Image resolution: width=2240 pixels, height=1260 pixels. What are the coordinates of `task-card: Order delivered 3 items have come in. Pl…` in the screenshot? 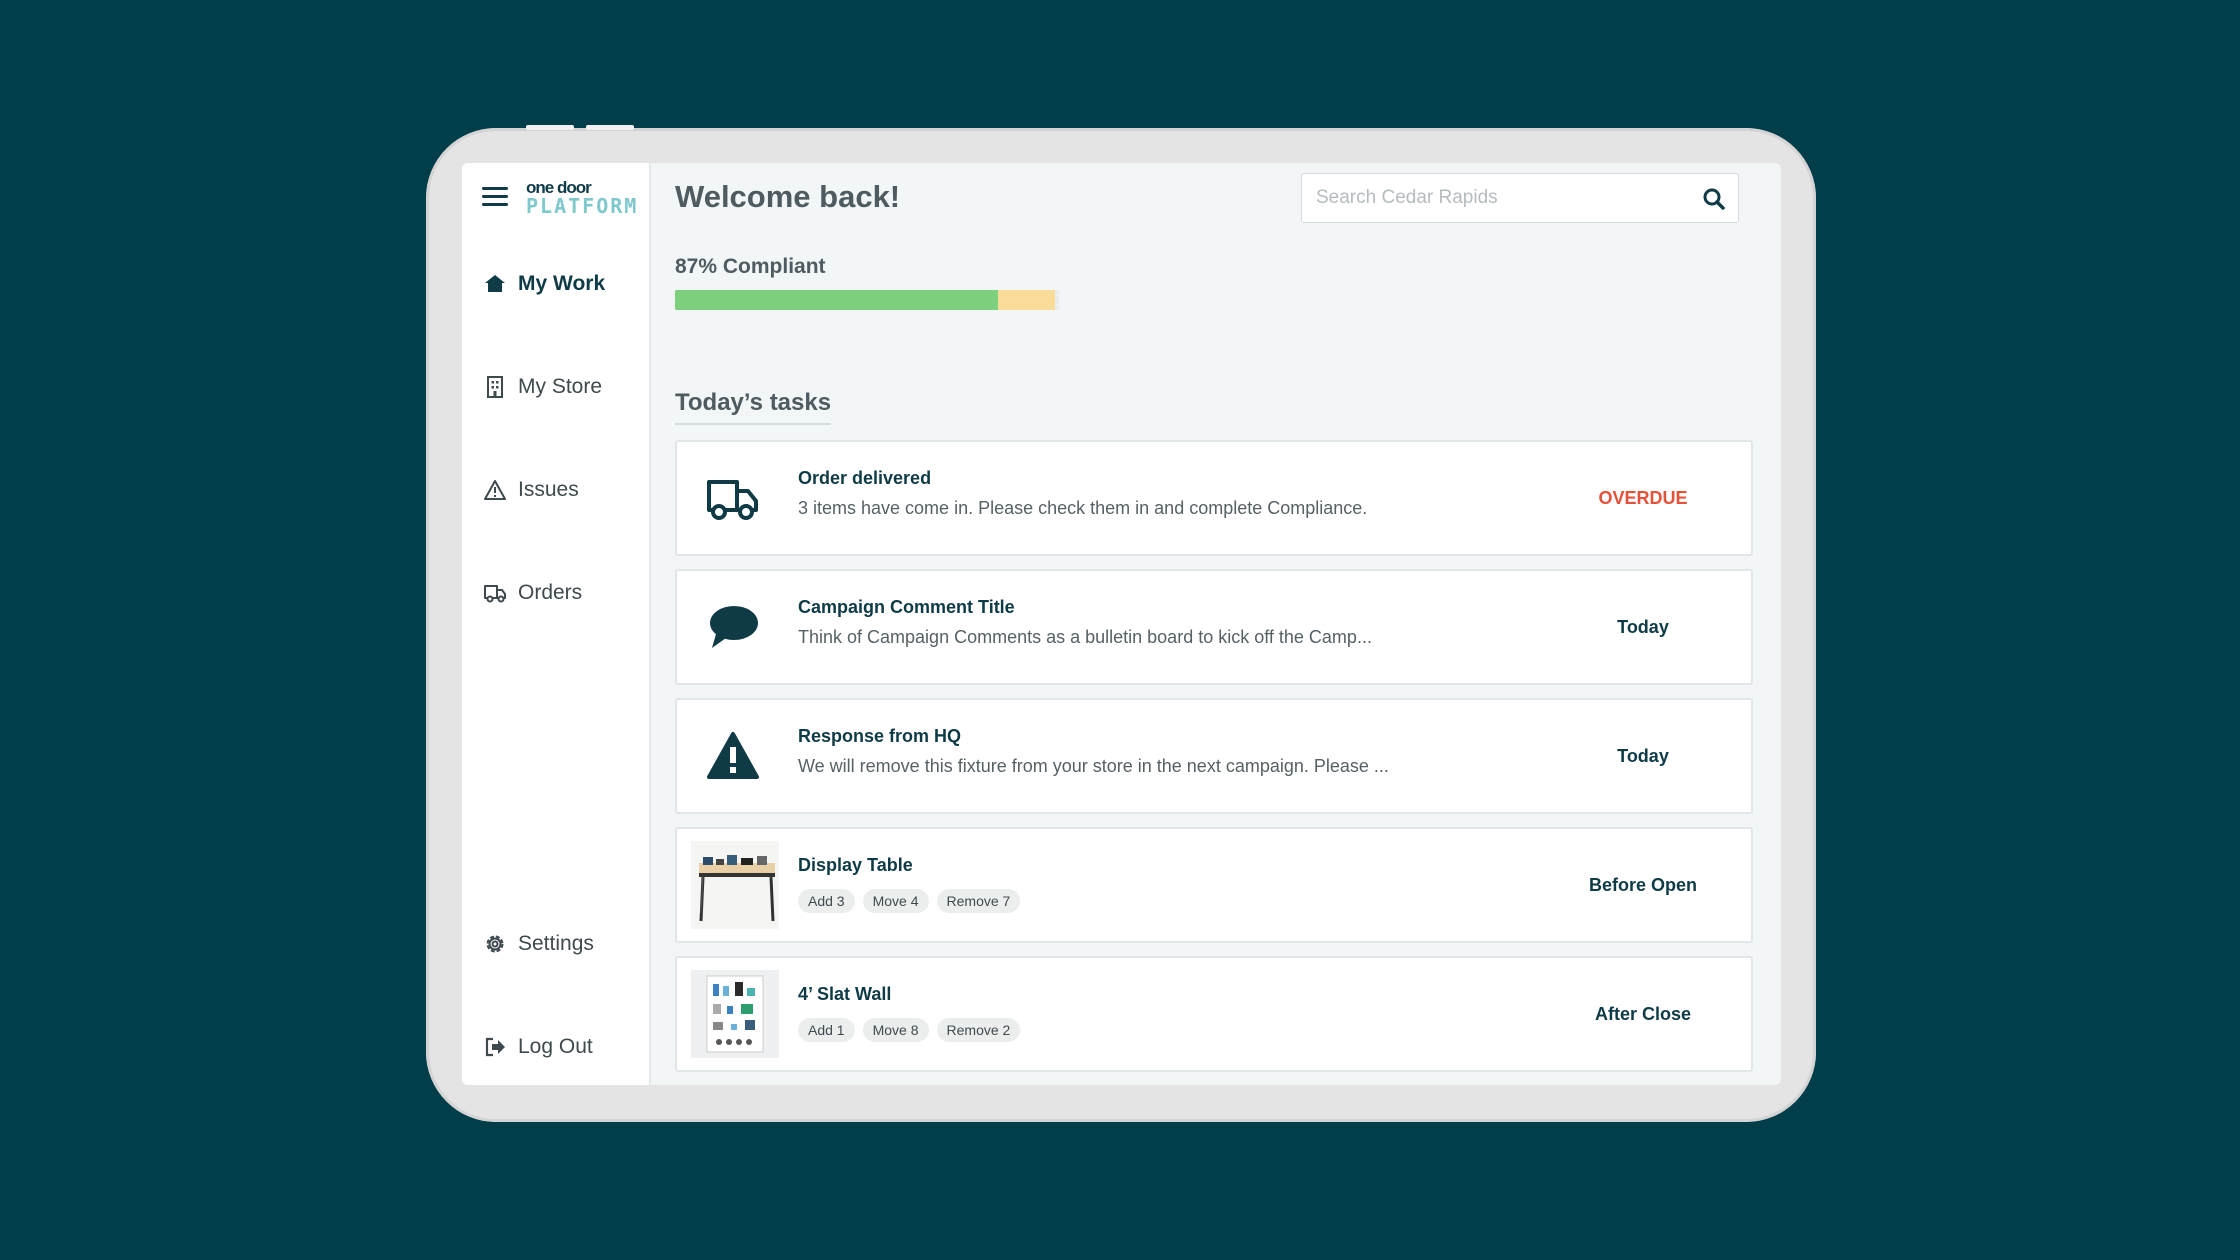 It's located at (1214, 498).